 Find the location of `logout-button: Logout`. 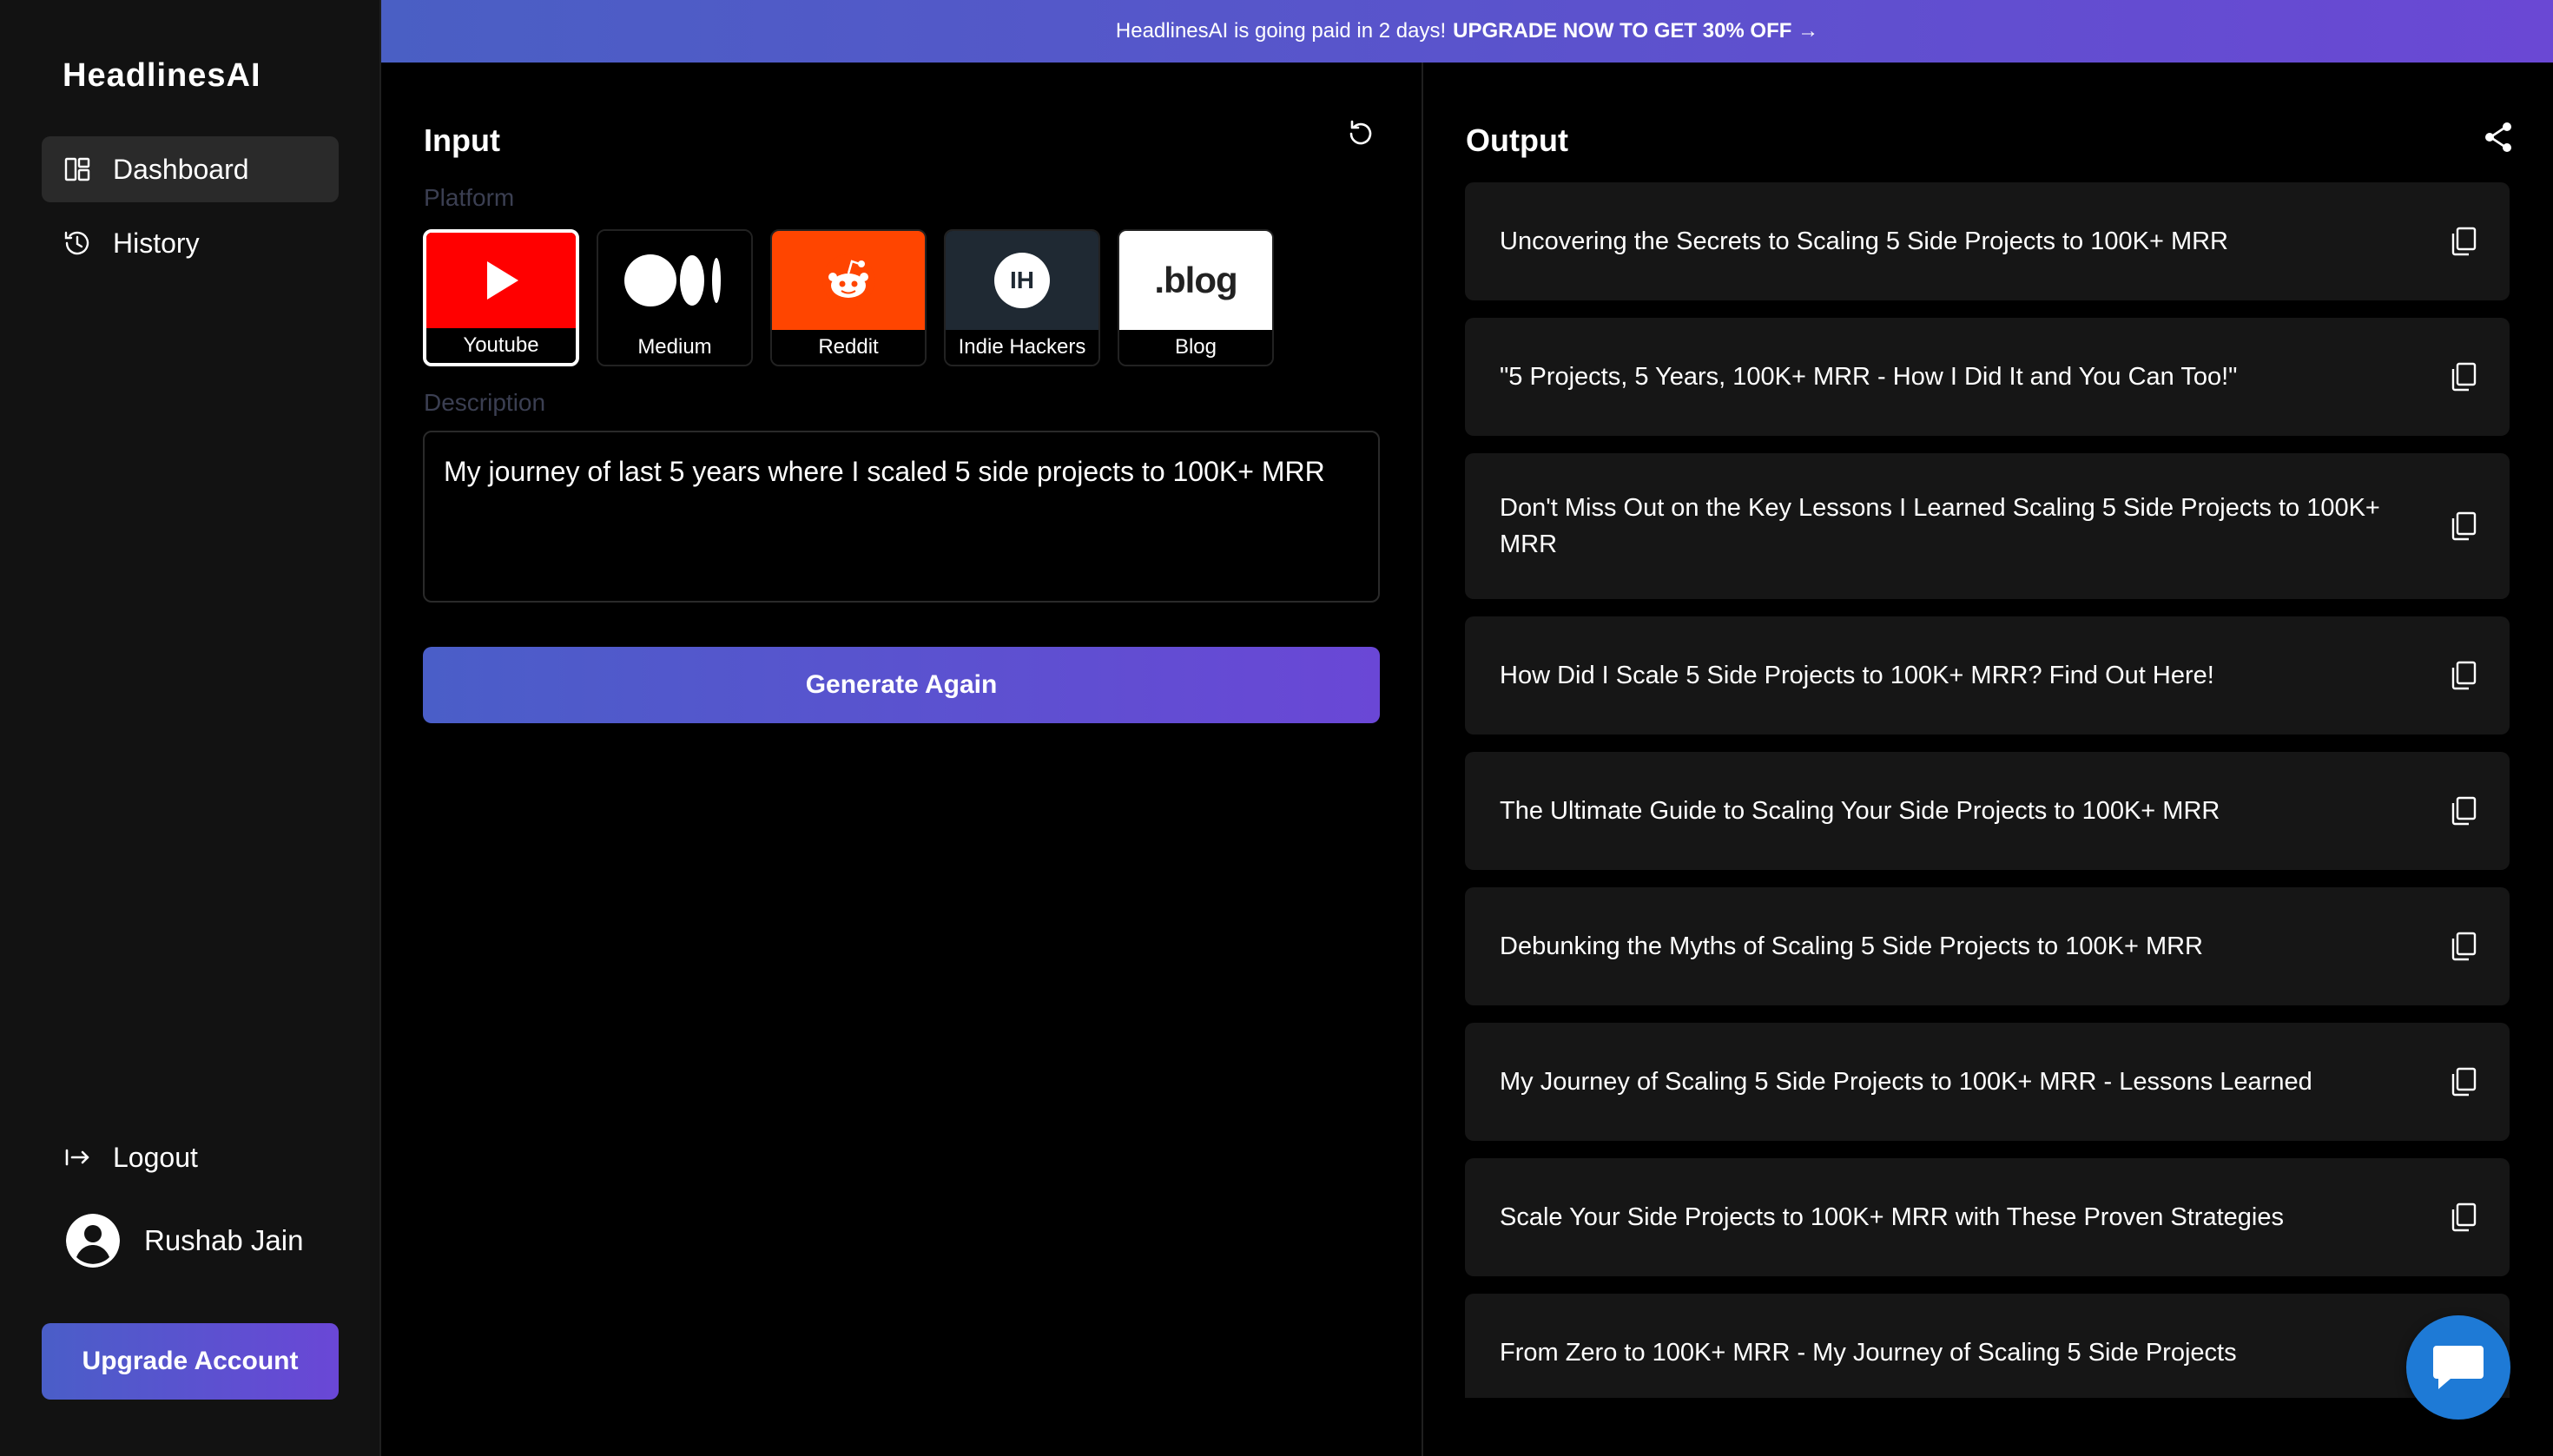

logout-button: Logout is located at coordinates (190, 1157).